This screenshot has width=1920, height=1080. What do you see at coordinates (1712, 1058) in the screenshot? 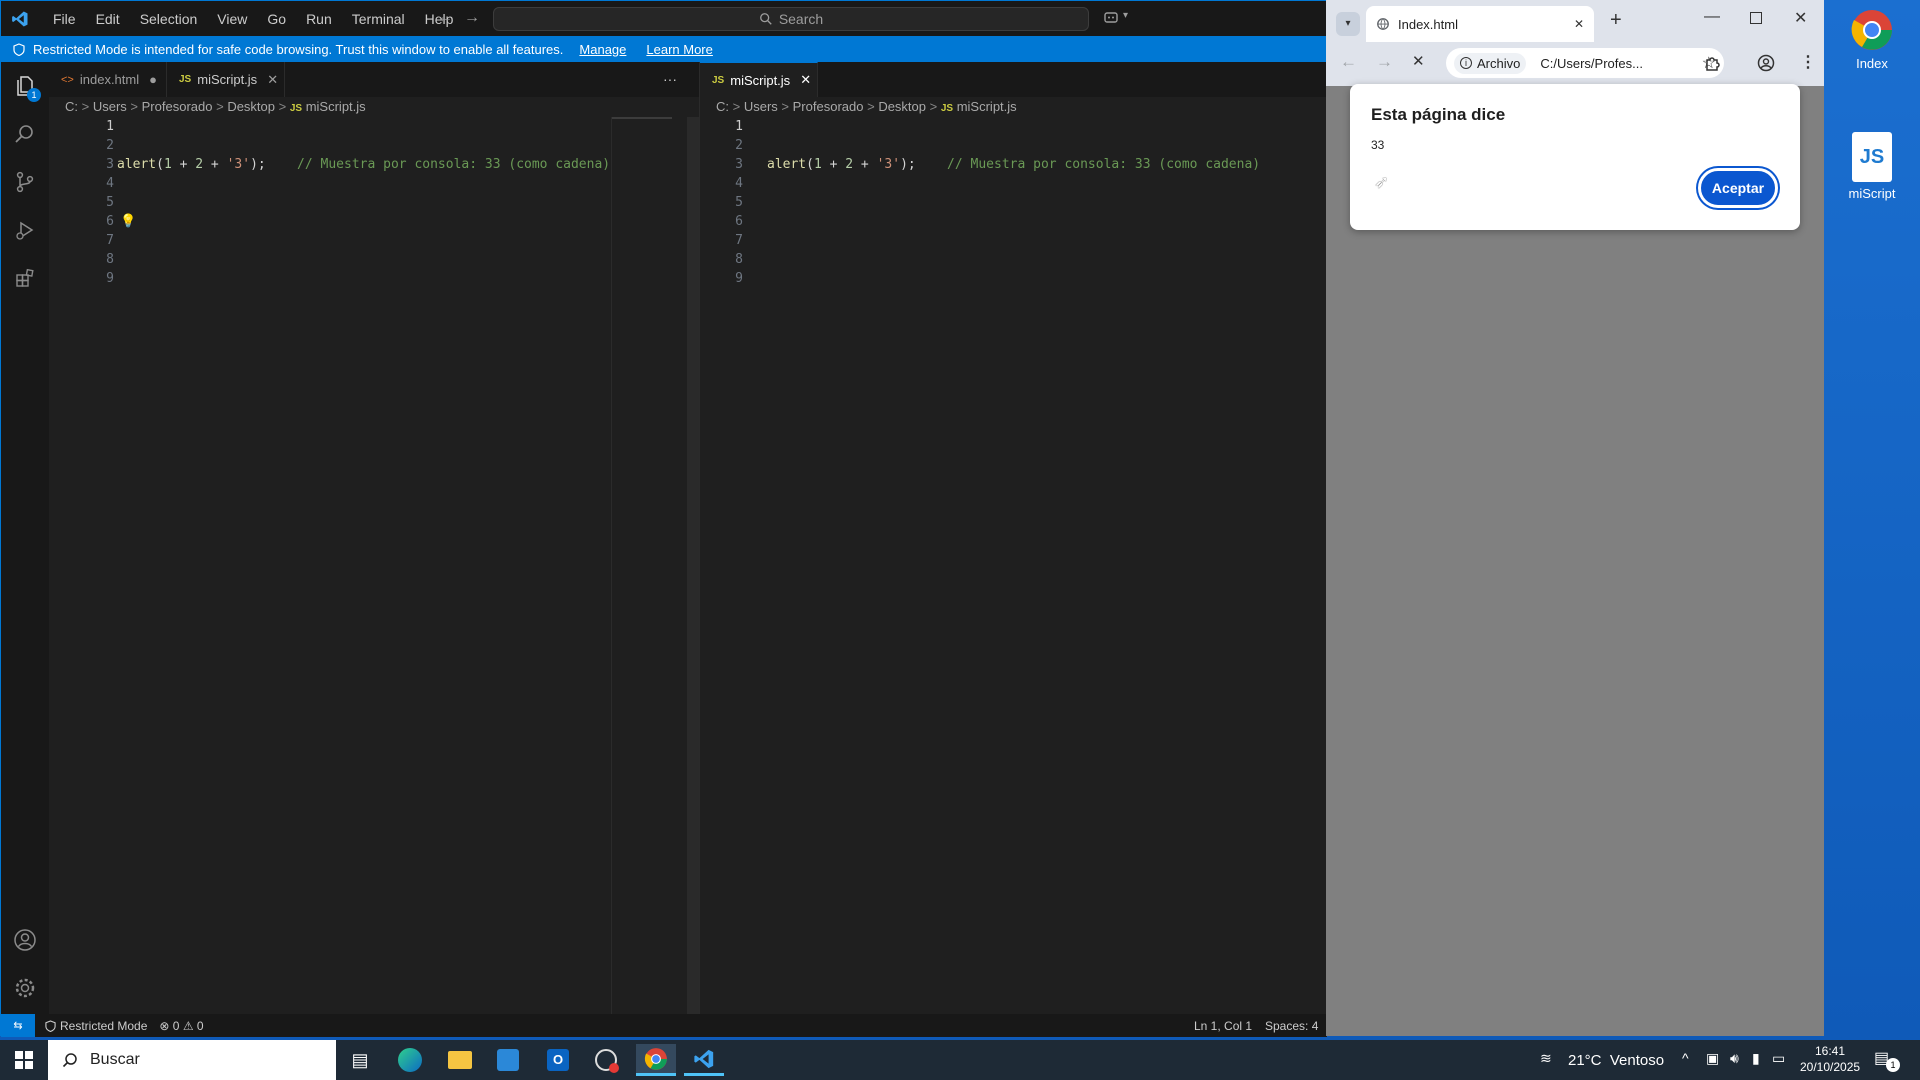
I see `meet-icon: ▣` at bounding box center [1712, 1058].